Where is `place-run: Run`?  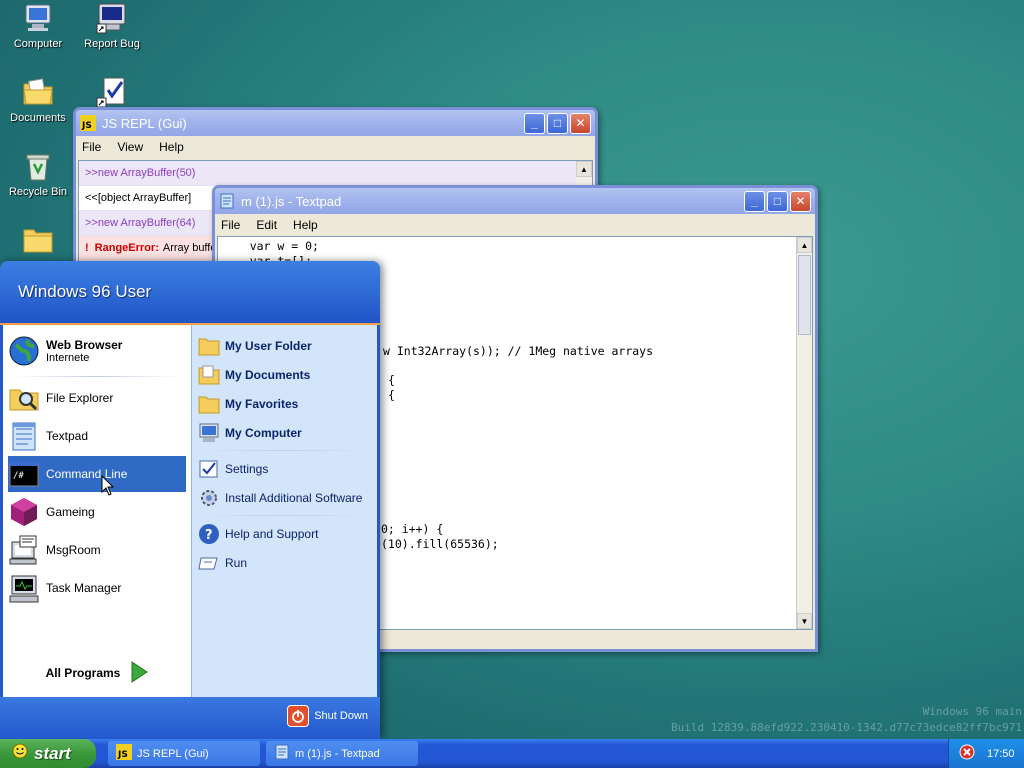
place-run: Run is located at coordinates (286, 563).